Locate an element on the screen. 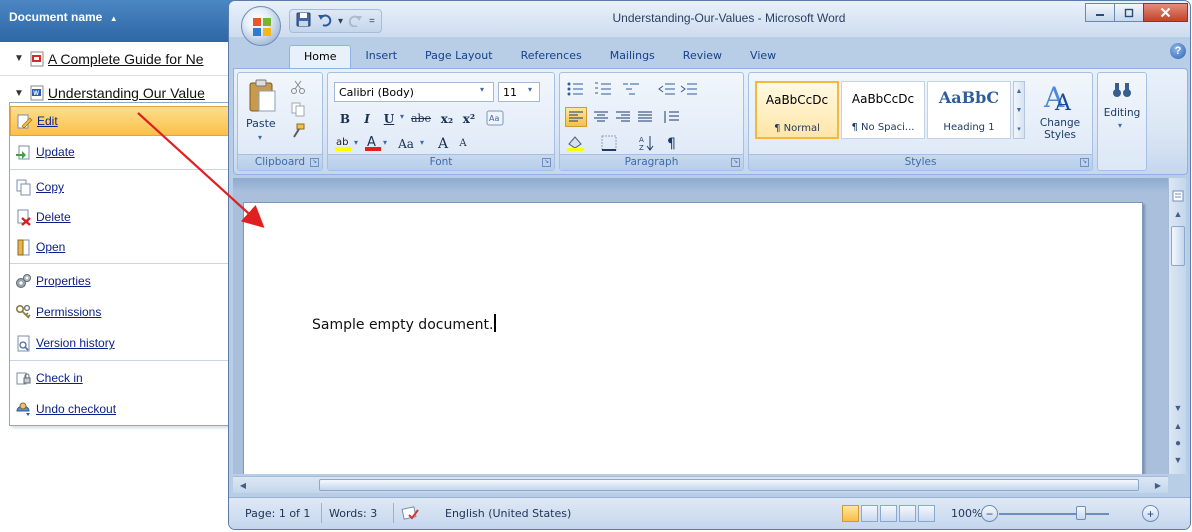  font-family-select: Calibri (Body) is located at coordinates (414, 92).